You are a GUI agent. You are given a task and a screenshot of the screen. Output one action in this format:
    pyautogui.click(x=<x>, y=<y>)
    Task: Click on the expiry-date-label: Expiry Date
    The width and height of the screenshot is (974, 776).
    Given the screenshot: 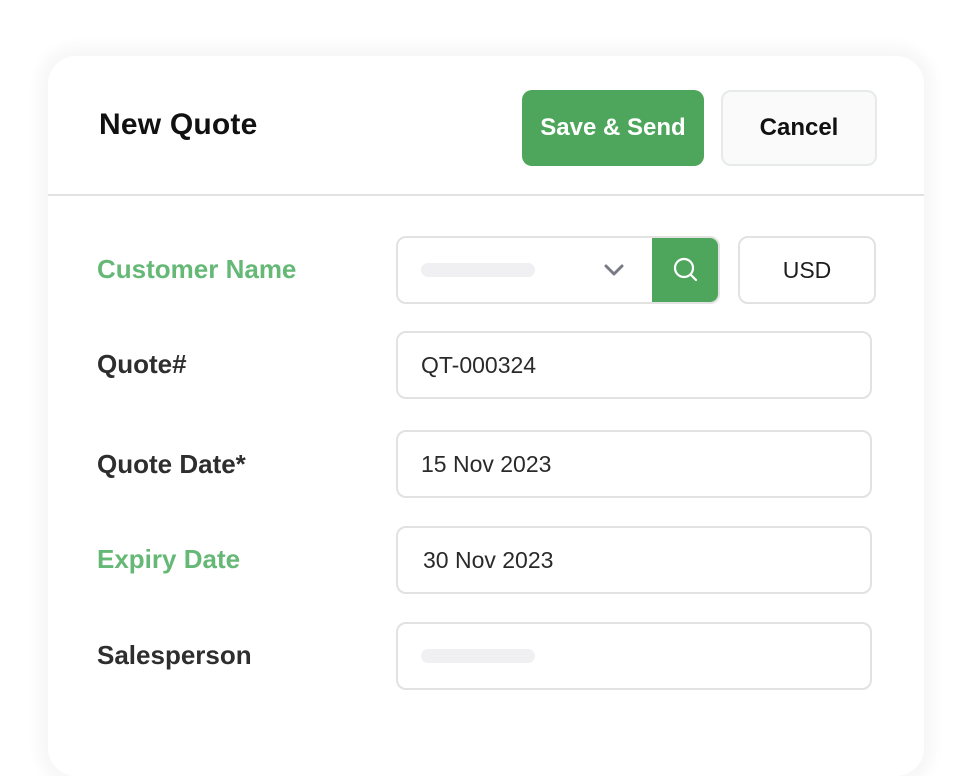 What is the action you would take?
    pyautogui.click(x=169, y=559)
    